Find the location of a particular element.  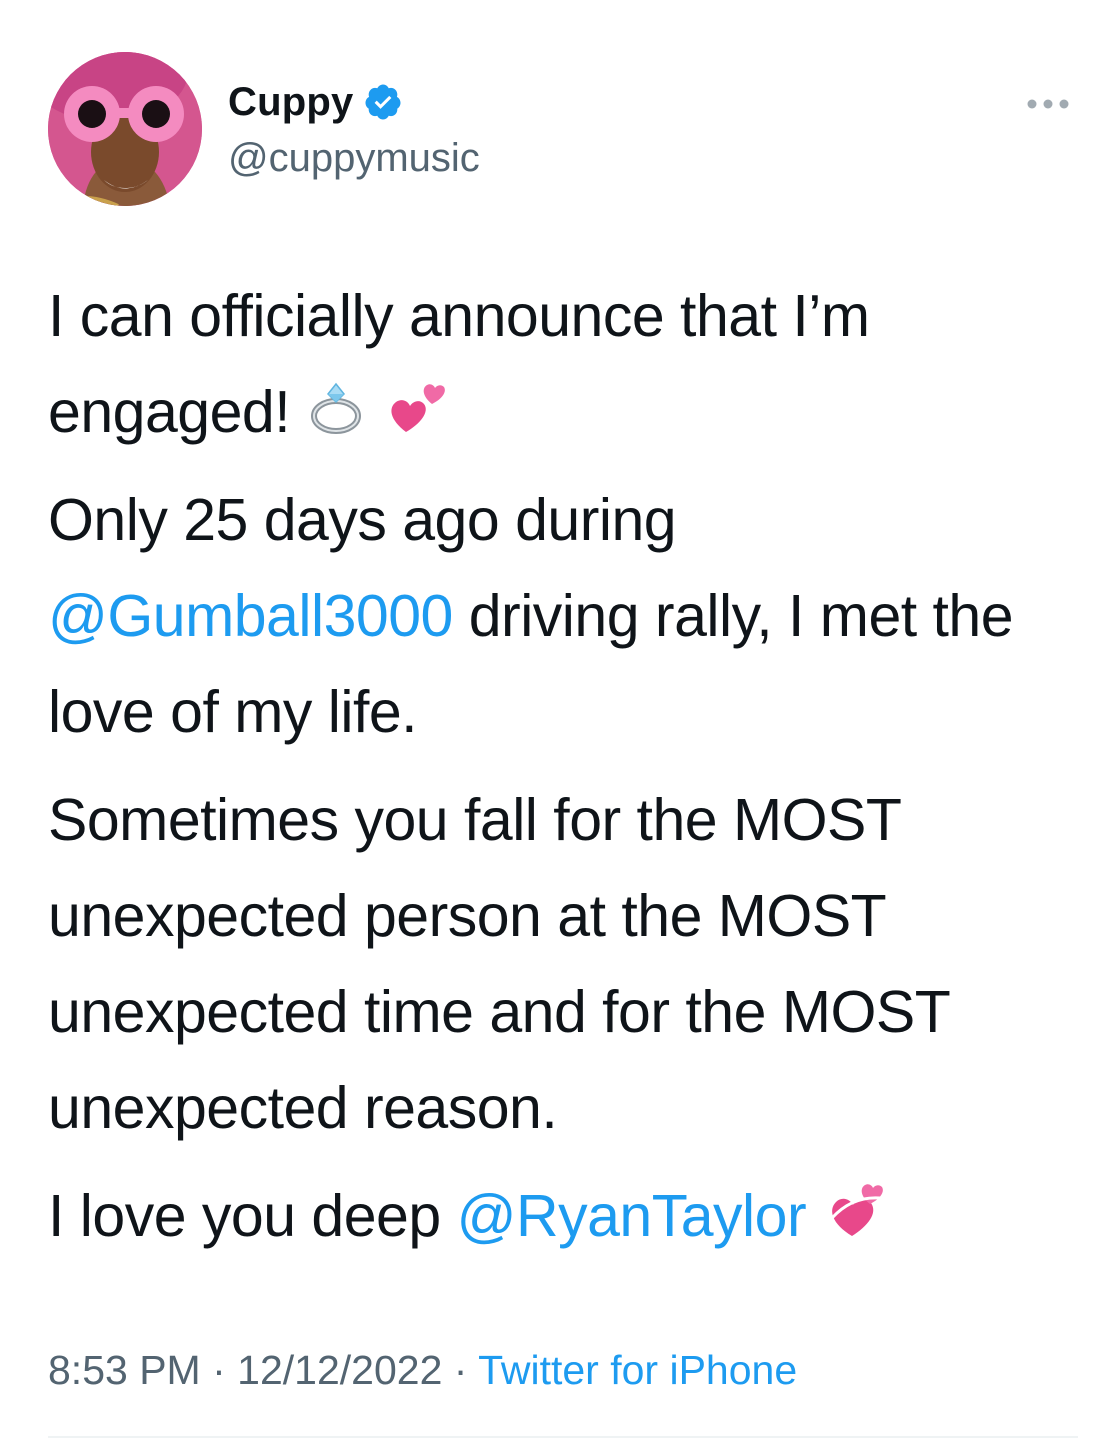

avatar-pink-goggles is located at coordinates (125, 129).